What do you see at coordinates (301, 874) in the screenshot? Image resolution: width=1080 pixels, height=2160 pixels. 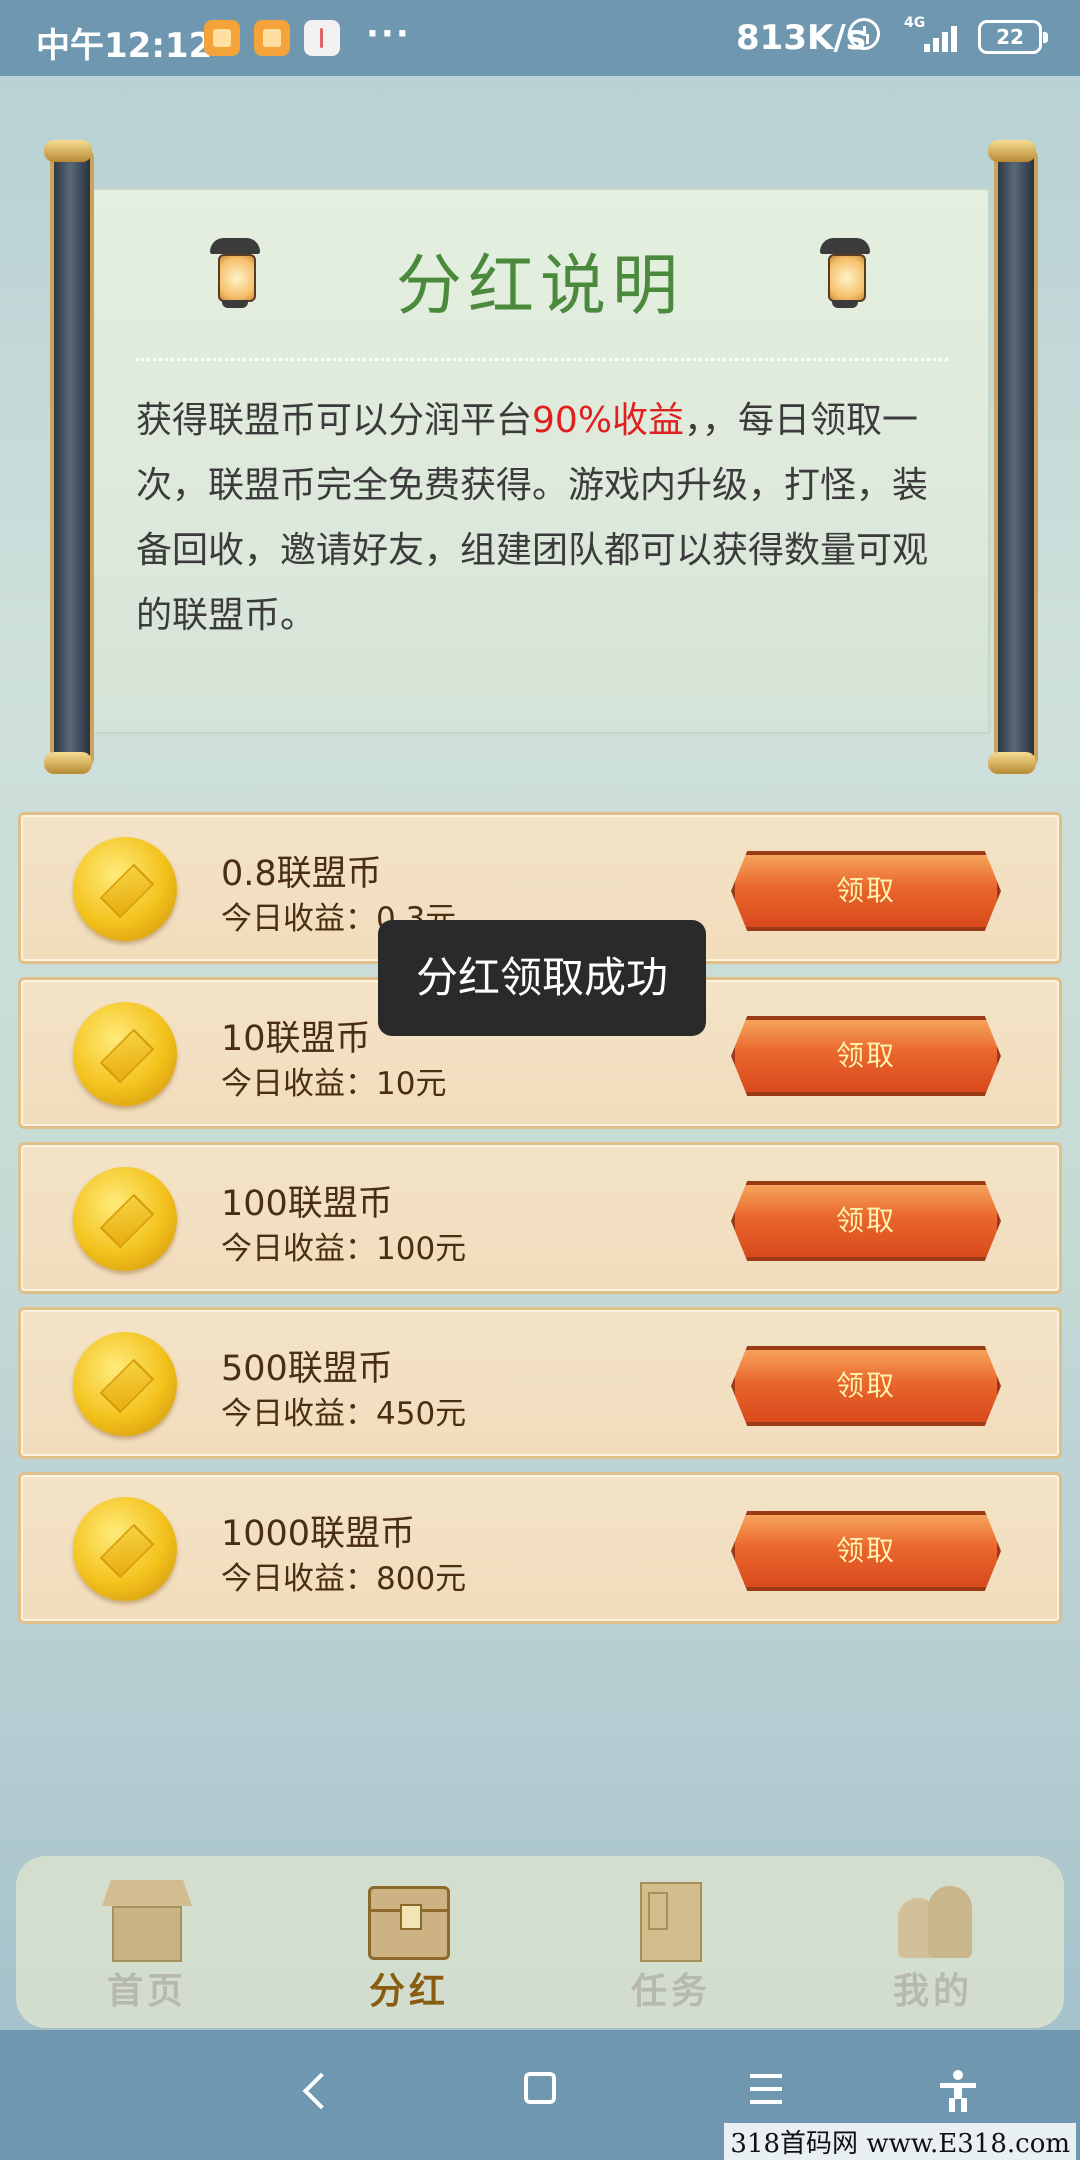 I see `reward-title: 0.8联盟币` at bounding box center [301, 874].